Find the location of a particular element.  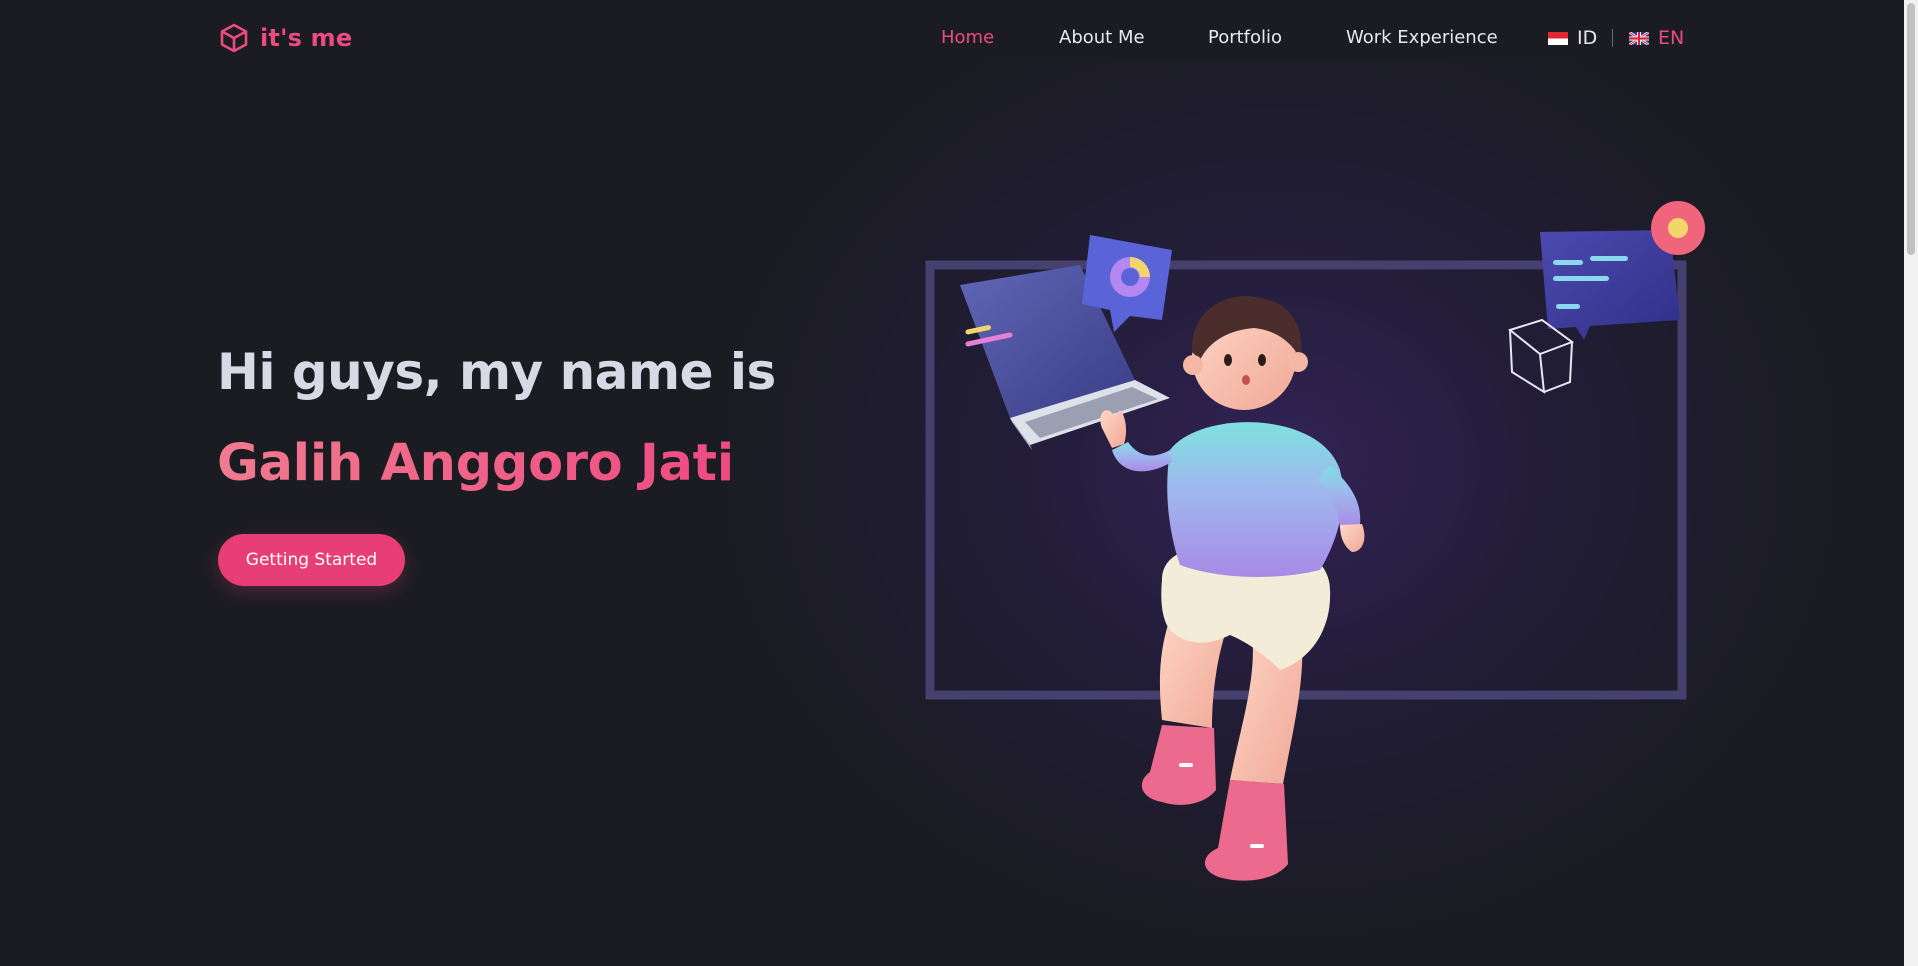

uk-flag-icon is located at coordinates (1639, 38).